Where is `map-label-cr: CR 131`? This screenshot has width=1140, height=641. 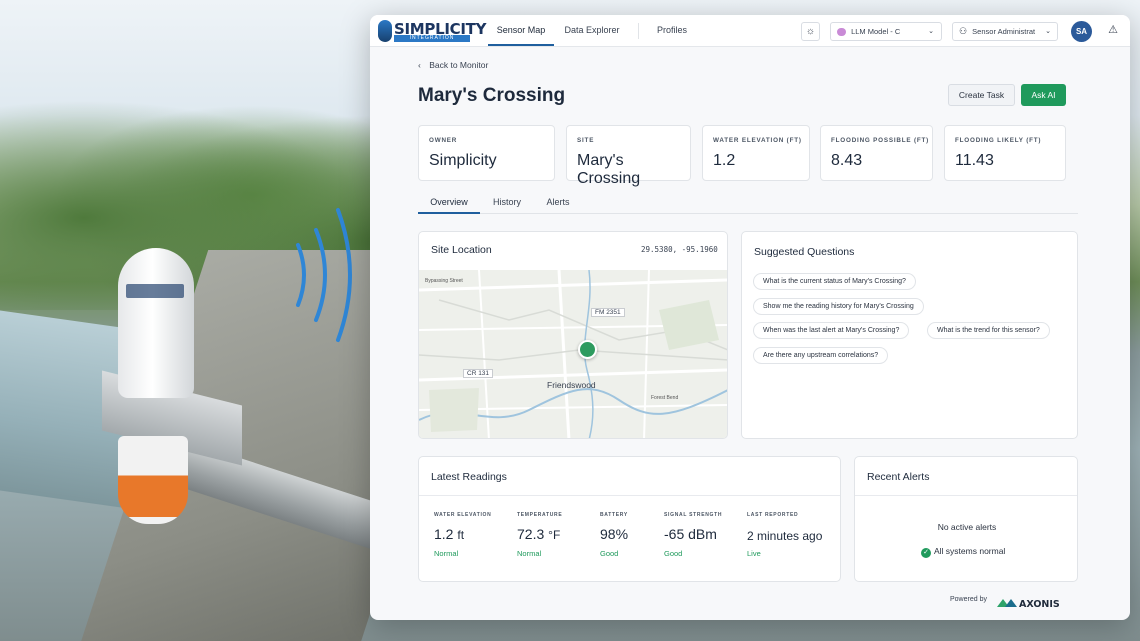
map-label-cr: CR 131 is located at coordinates (478, 373).